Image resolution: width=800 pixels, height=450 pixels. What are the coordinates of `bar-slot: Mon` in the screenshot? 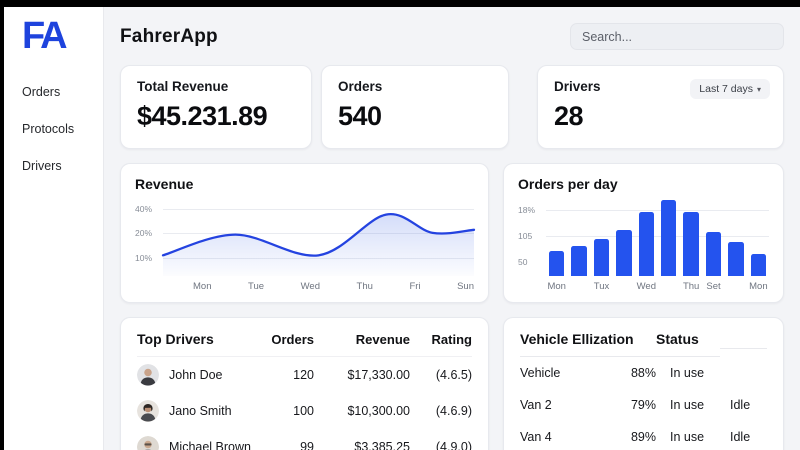 It's located at (758, 246).